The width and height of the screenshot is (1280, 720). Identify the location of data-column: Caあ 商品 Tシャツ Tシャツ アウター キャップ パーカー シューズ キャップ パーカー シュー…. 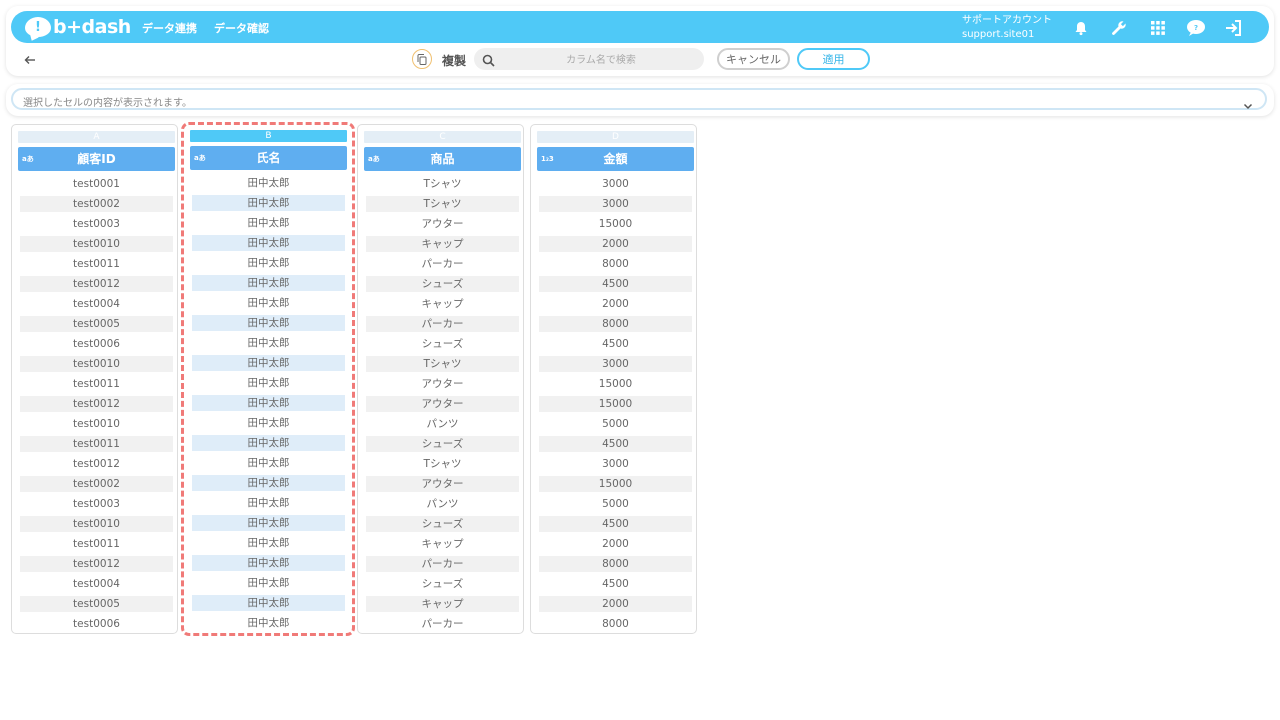
(440, 379).